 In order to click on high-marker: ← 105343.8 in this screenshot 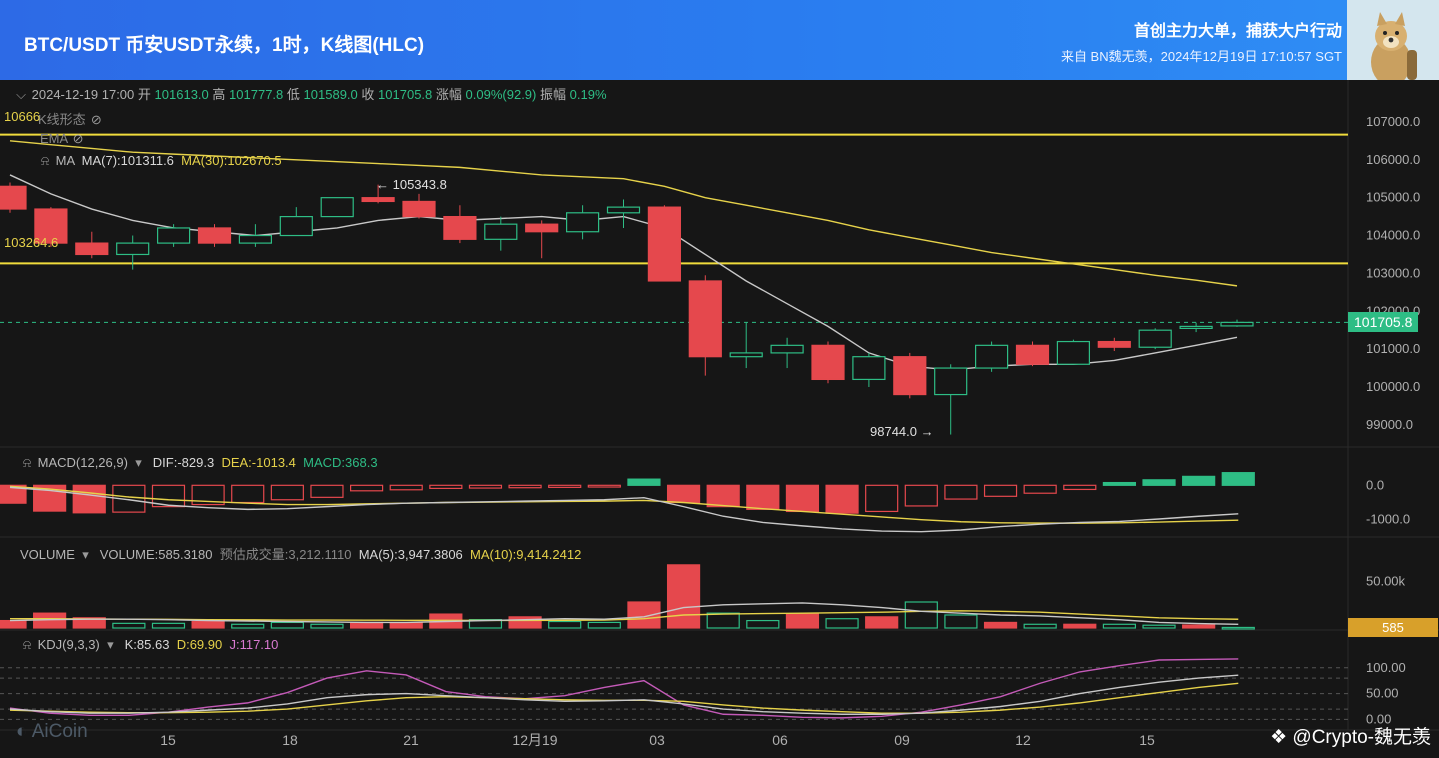, I will do `click(411, 184)`.